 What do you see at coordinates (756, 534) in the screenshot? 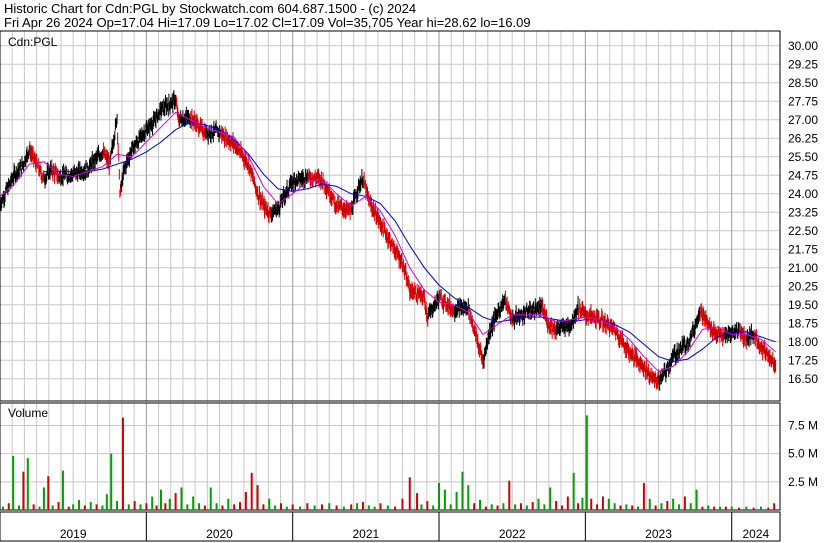
I see `x-tick-label: 2024` at bounding box center [756, 534].